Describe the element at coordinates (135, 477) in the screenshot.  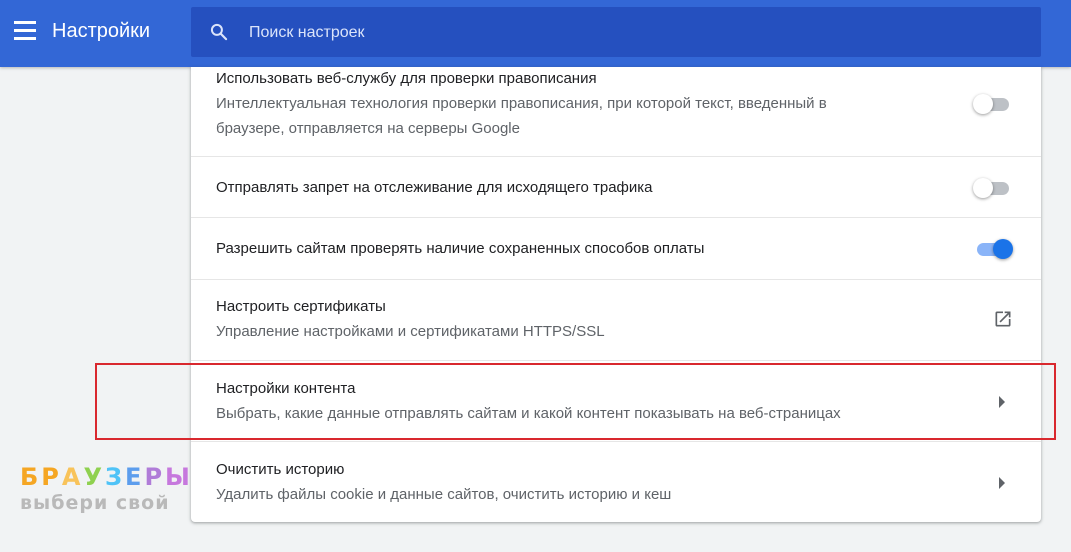
I see `watermark-letter: Е` at that location.